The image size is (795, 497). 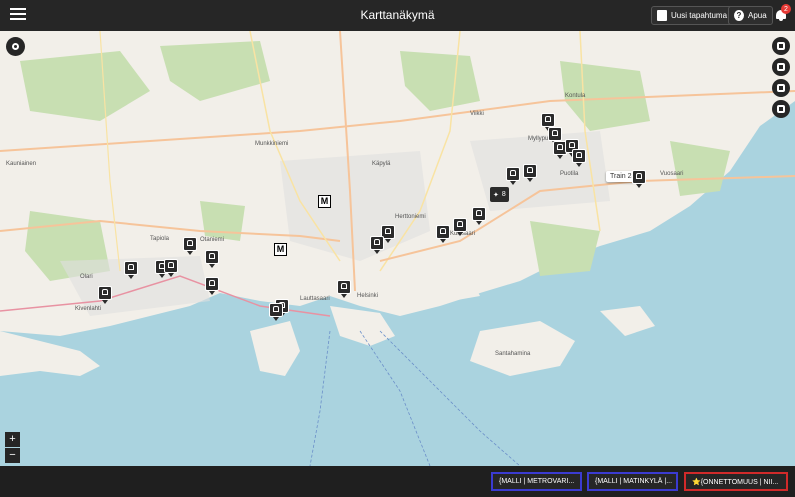 I want to click on layers-button, so click(x=781, y=67).